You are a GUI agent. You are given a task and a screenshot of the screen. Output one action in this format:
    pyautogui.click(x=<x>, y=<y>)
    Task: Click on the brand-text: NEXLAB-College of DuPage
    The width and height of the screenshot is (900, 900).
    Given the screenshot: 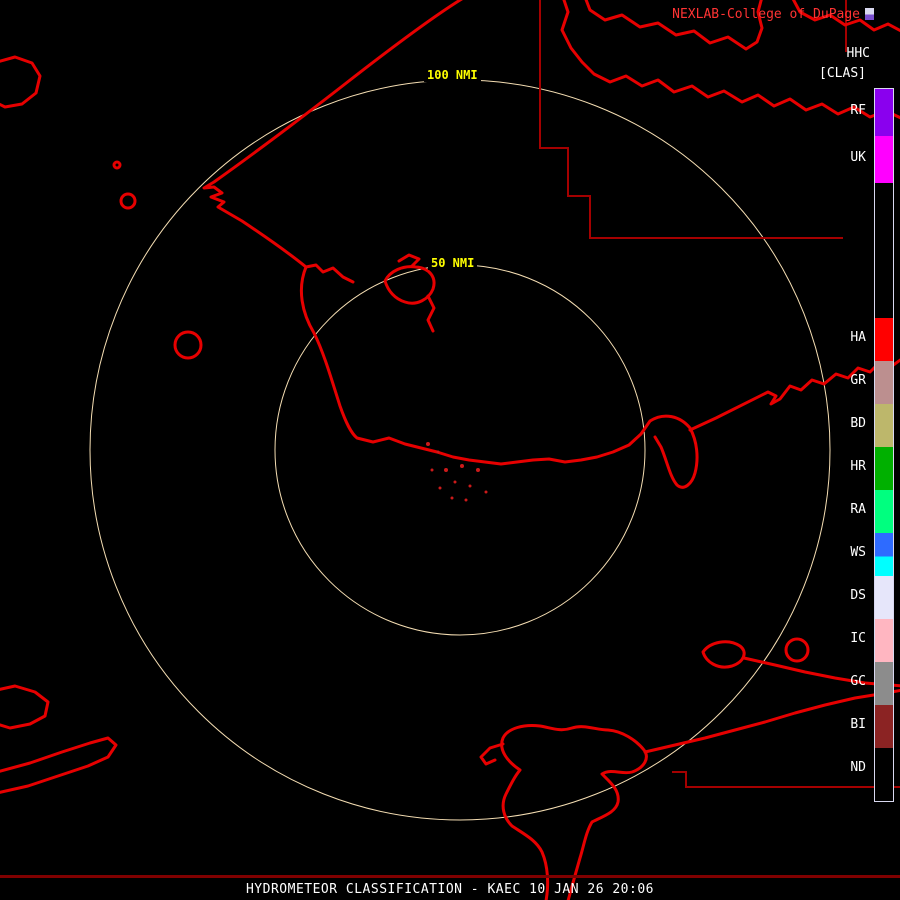 What is the action you would take?
    pyautogui.click(x=773, y=14)
    